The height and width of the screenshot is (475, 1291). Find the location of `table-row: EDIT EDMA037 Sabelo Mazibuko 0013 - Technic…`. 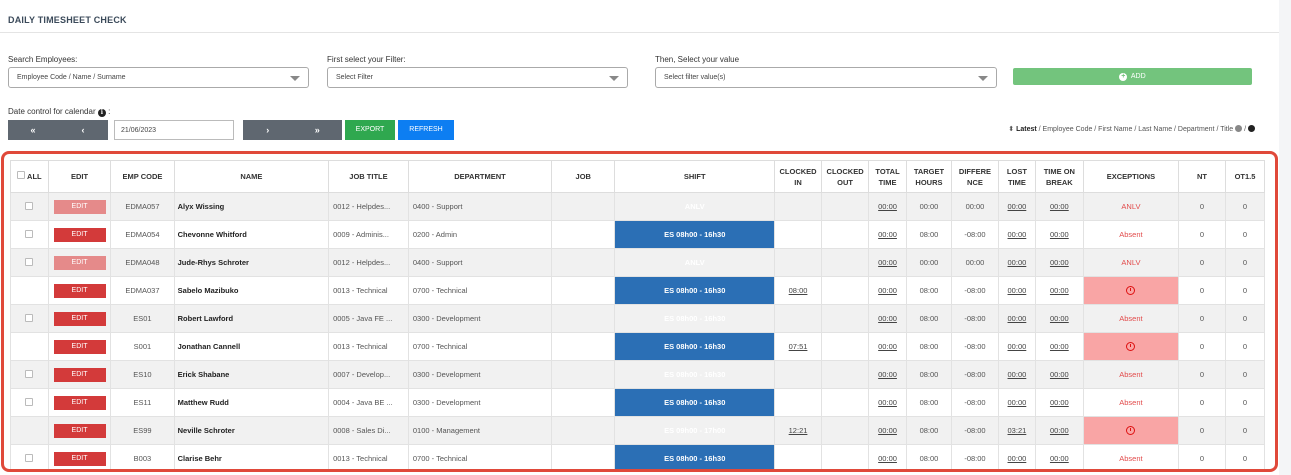

table-row: EDIT EDMA037 Sabelo Mazibuko 0013 - Technic… is located at coordinates (637, 290).